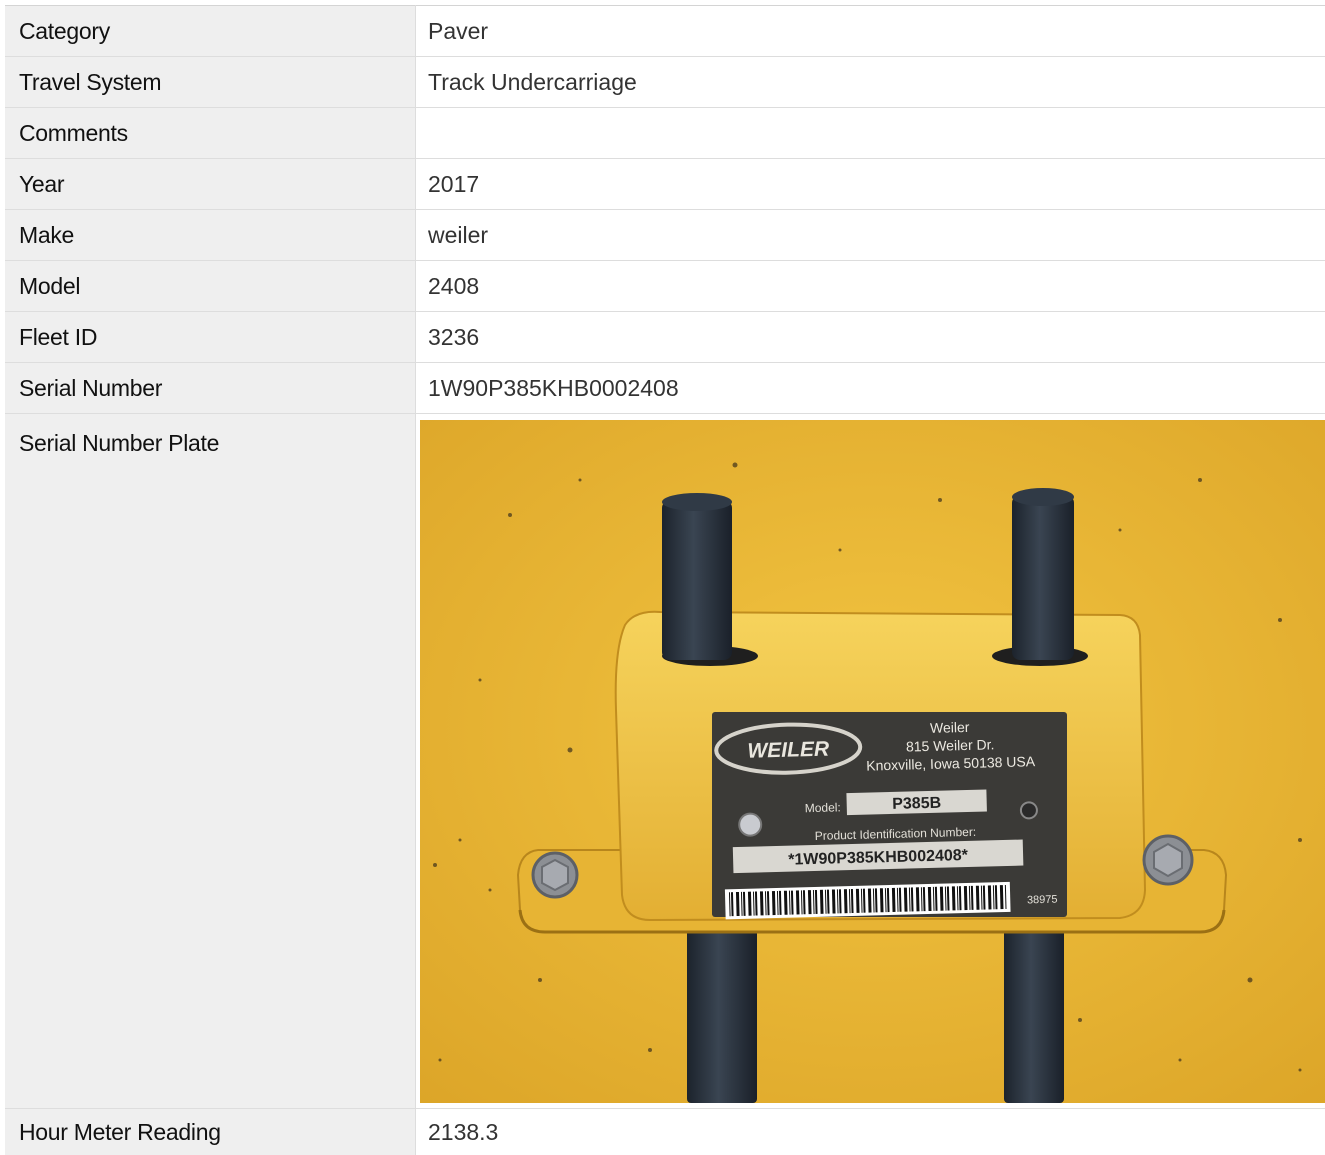 This screenshot has height=1155, width=1325. What do you see at coordinates (870, 388) in the screenshot?
I see `serial-number-value: 1W90P385KHB0002408` at bounding box center [870, 388].